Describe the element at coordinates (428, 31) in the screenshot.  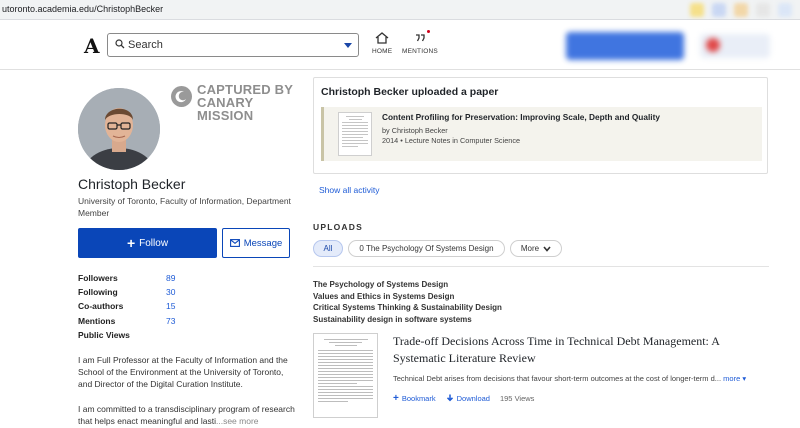
I see `notification-dot` at that location.